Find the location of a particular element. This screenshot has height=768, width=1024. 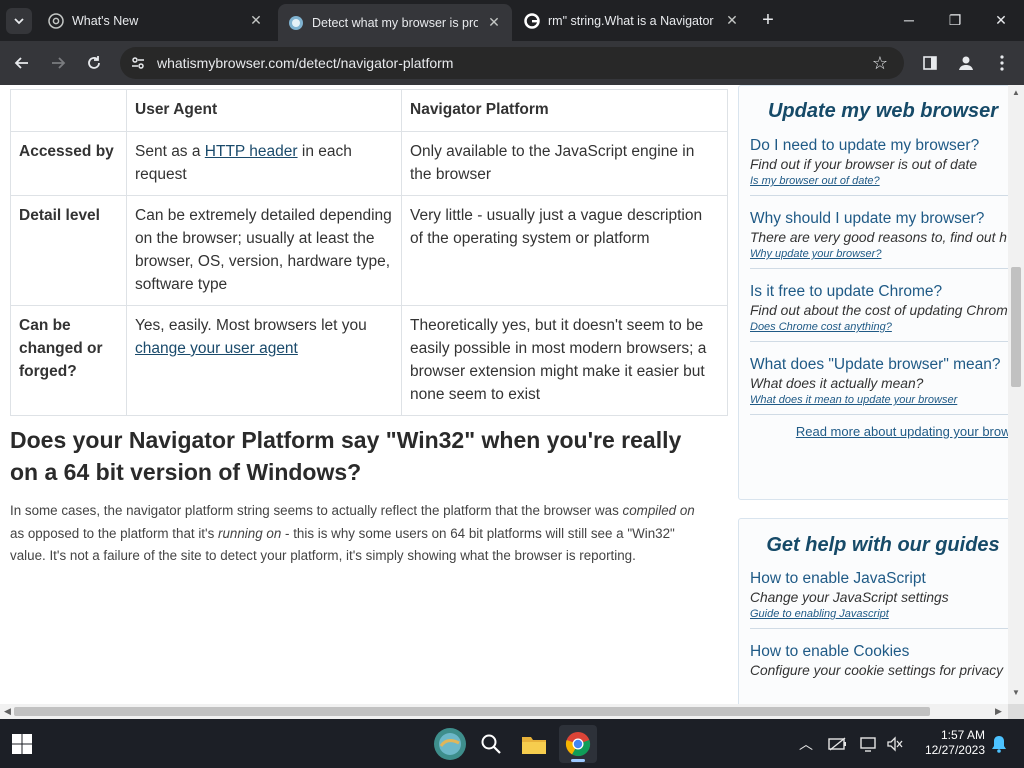

show-hidden-icons-button: ︿ is located at coordinates (806, 744).